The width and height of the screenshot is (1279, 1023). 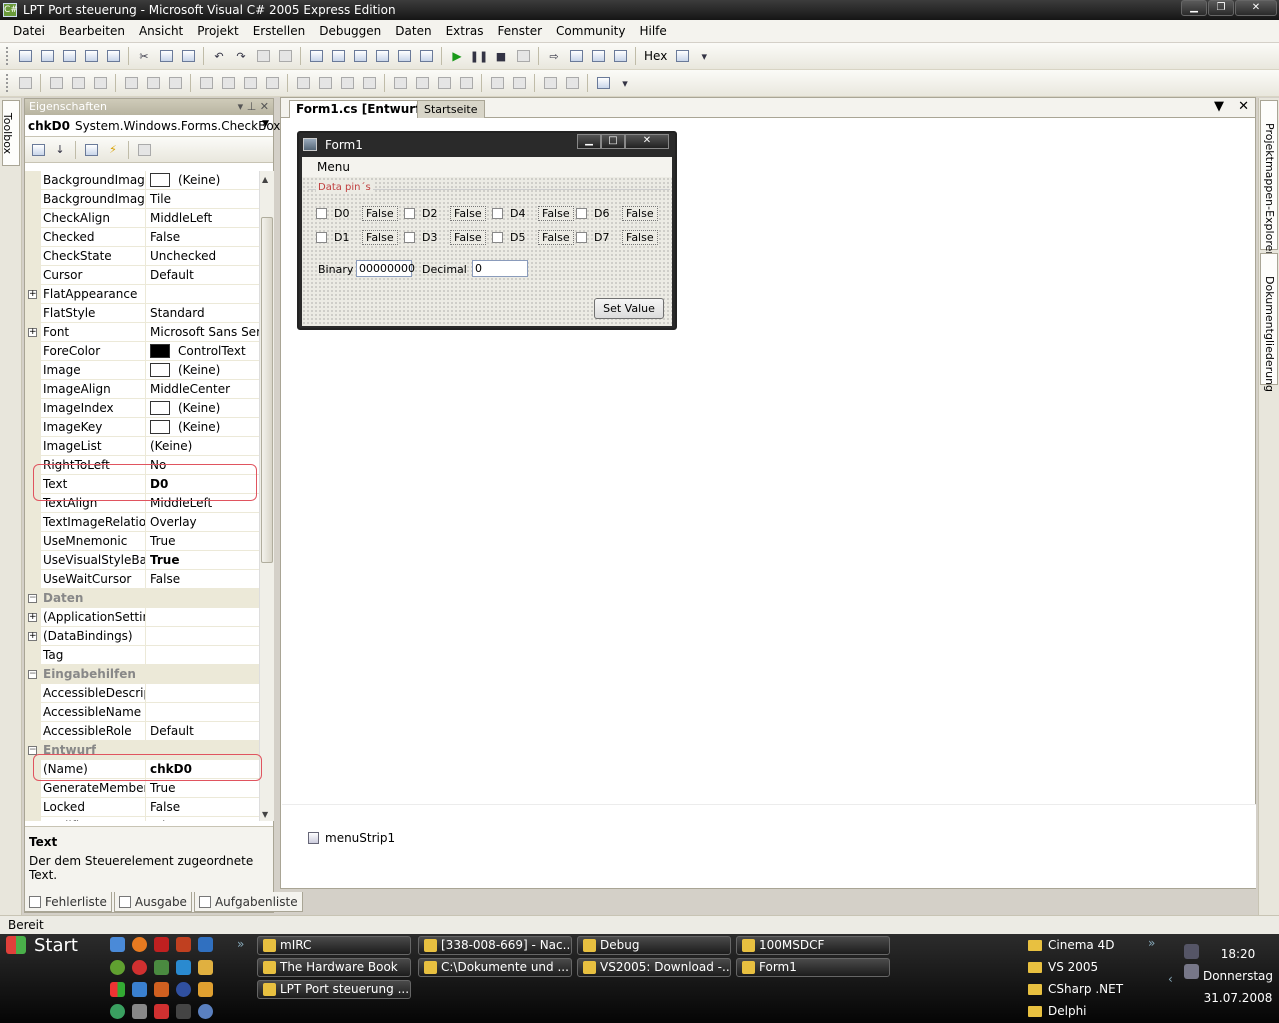 I want to click on menu-extras: Extras, so click(x=465, y=31).